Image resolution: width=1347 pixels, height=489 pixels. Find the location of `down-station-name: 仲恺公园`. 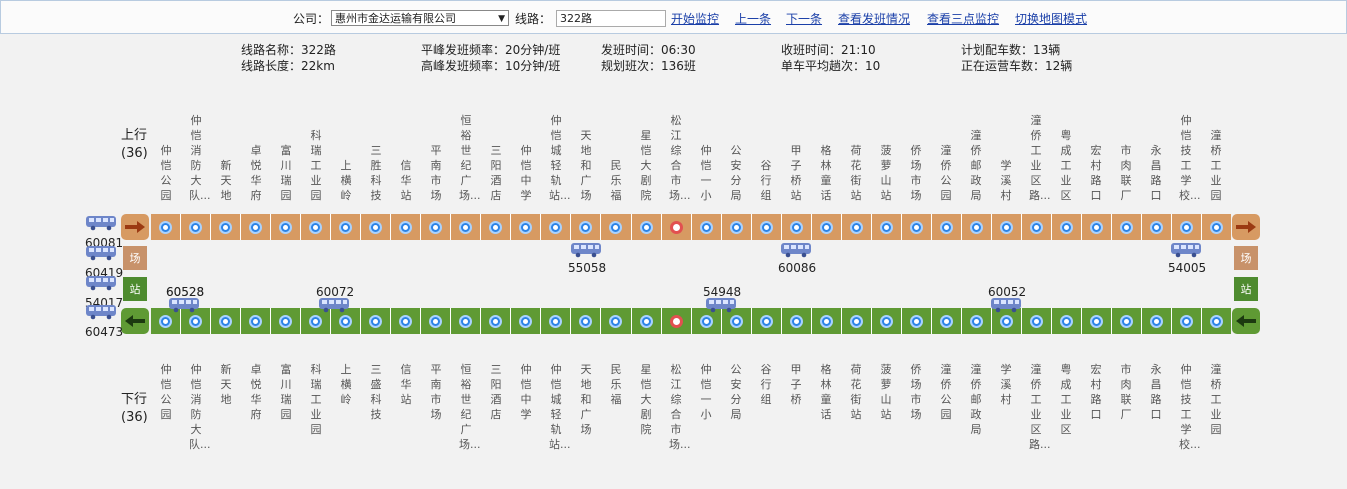

down-station-name: 仲恺公园 is located at coordinates (166, 412).